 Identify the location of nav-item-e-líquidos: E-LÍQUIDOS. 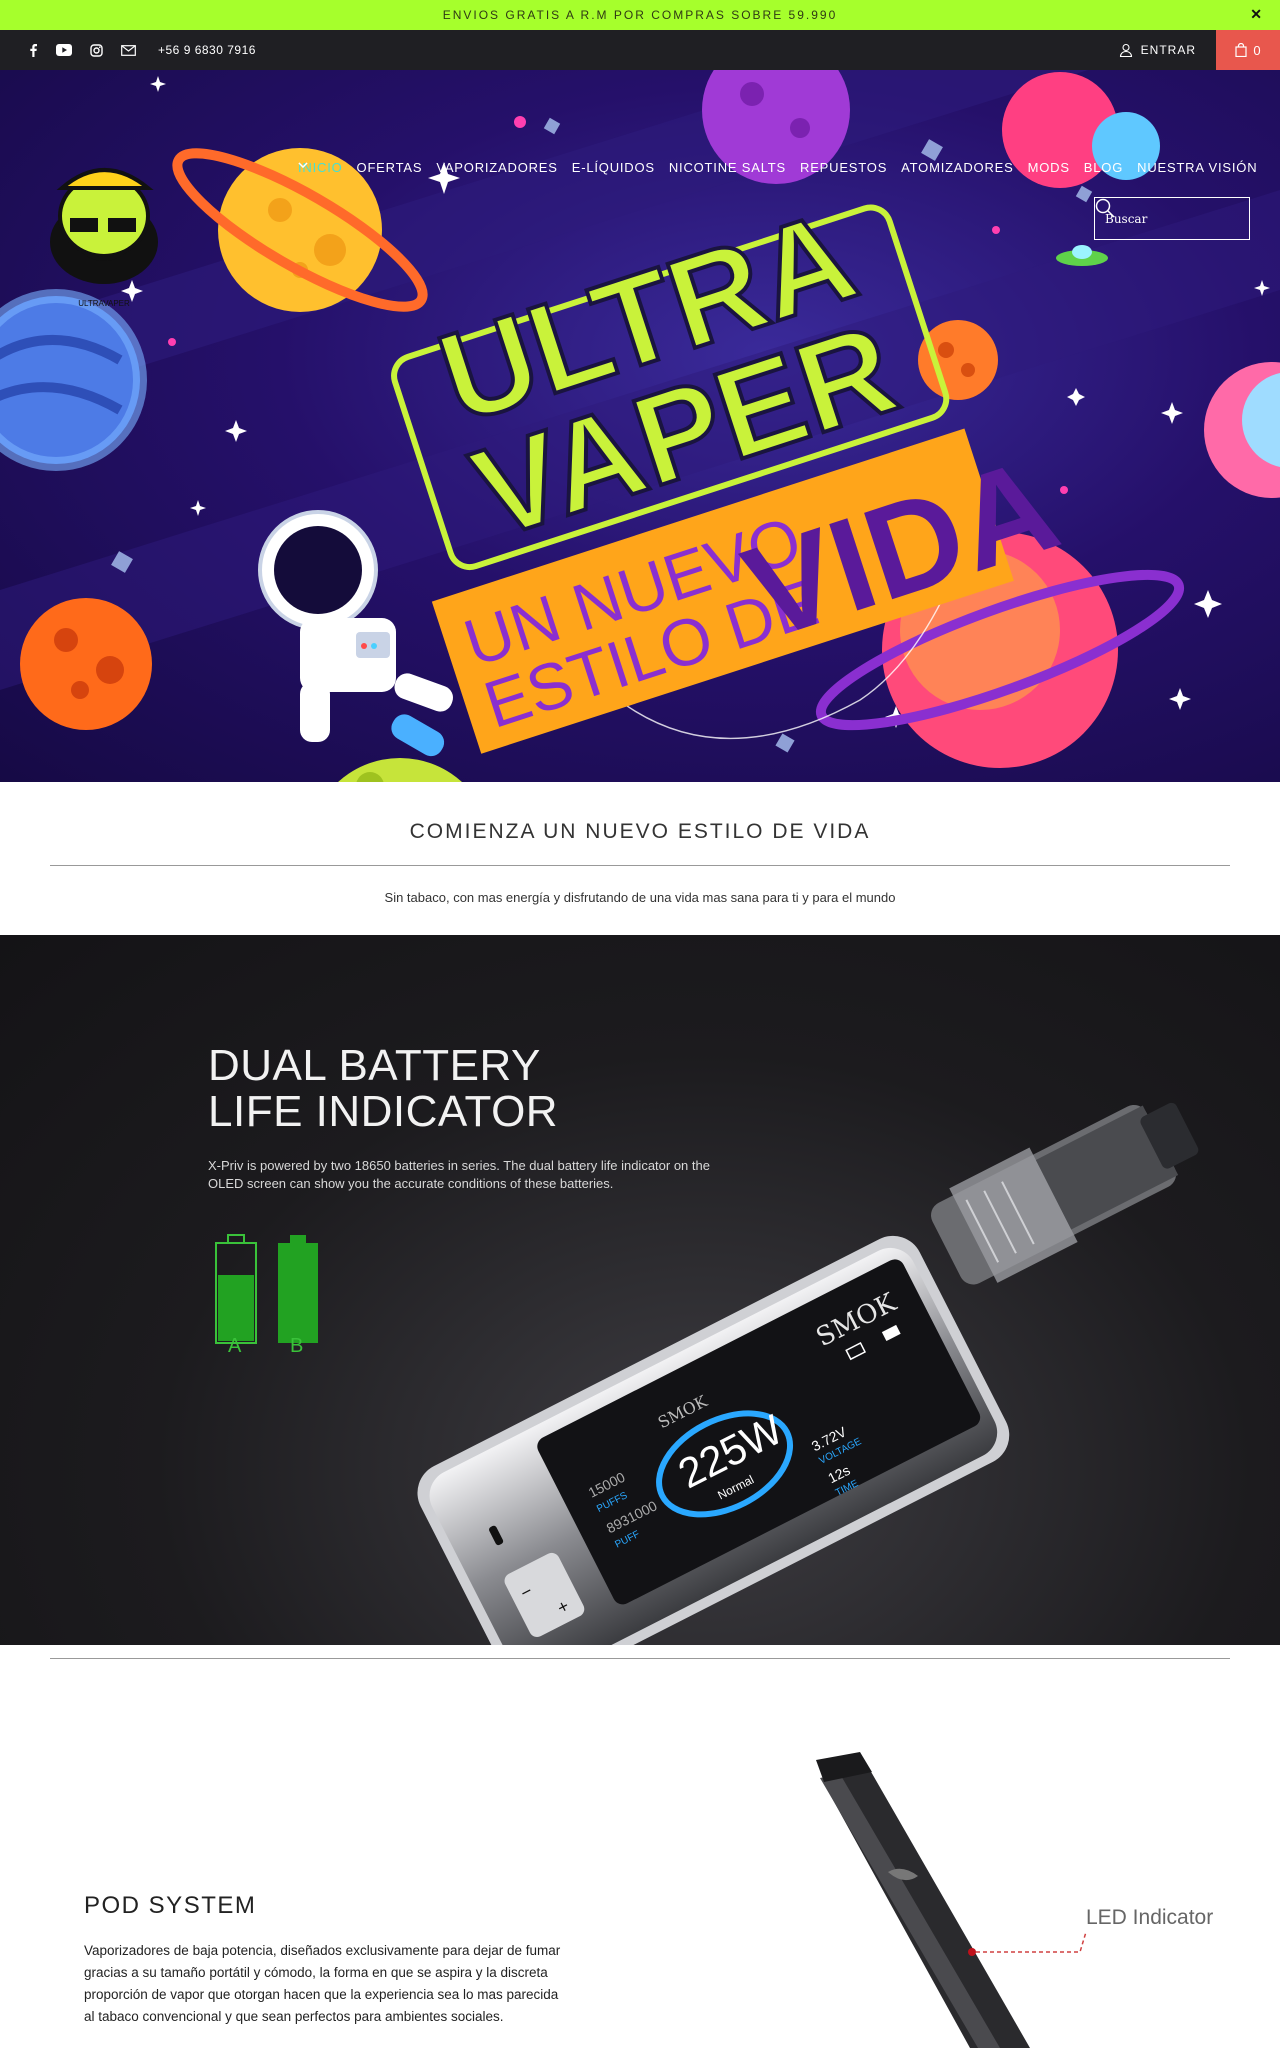
(476, 167).